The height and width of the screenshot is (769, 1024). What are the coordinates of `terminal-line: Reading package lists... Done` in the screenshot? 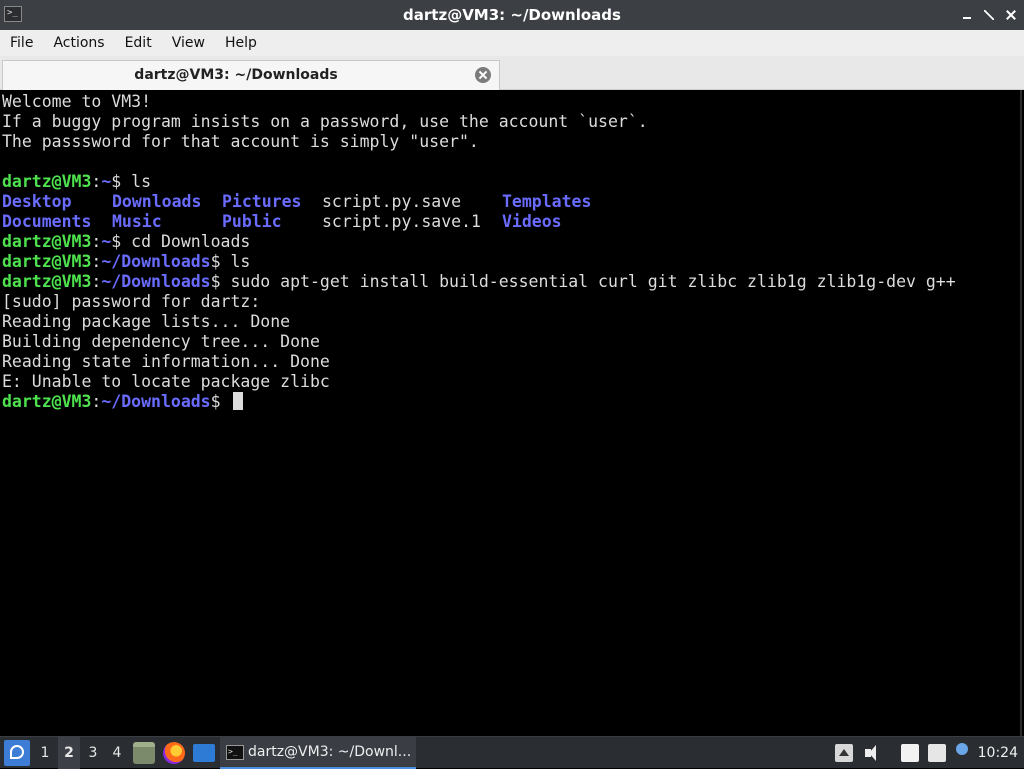 It's located at (146, 321).